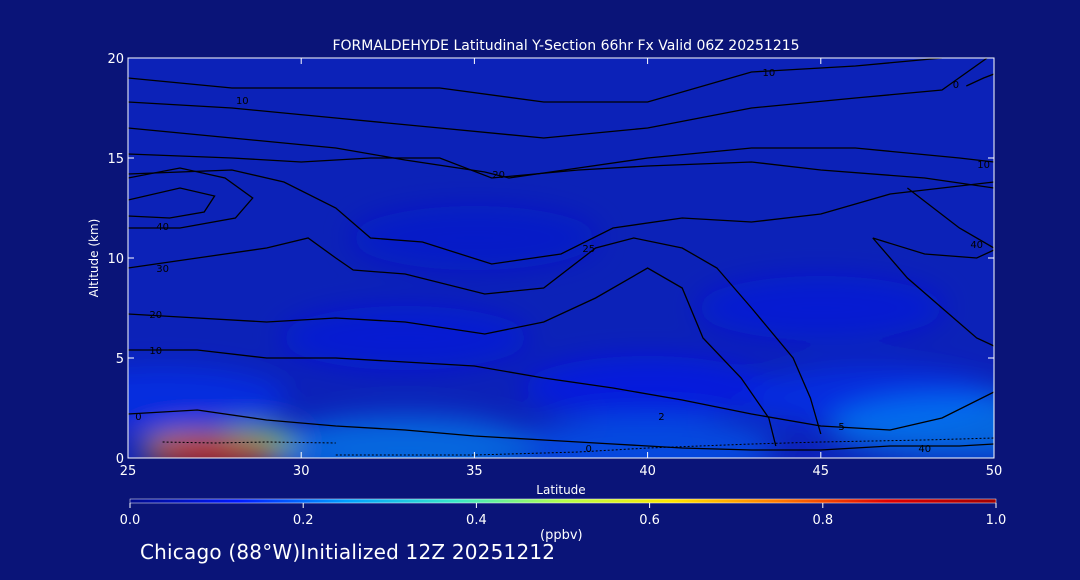 The height and width of the screenshot is (580, 1080). Describe the element at coordinates (563, 501) in the screenshot. I see `colorbar` at that location.